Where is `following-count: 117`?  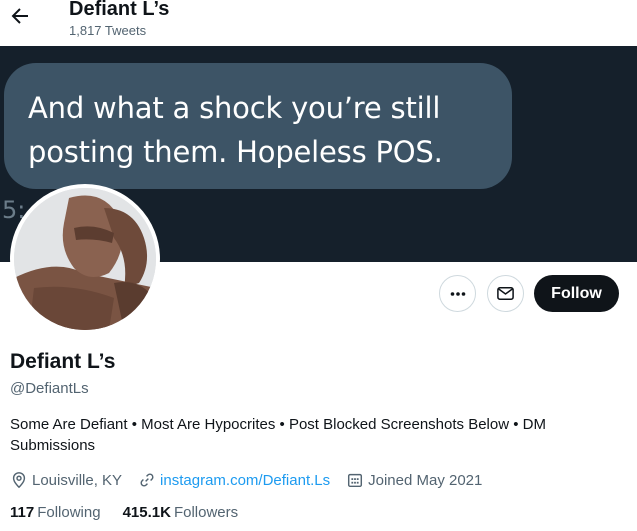 following-count: 117 is located at coordinates (22, 512).